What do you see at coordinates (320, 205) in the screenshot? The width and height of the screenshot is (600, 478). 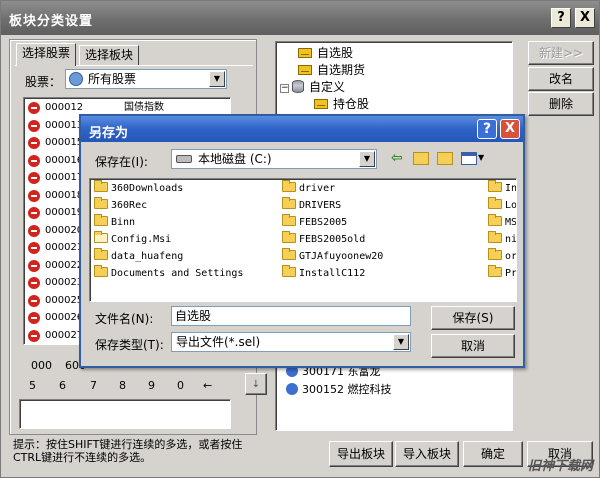 I see `file-name: DRIVERS` at bounding box center [320, 205].